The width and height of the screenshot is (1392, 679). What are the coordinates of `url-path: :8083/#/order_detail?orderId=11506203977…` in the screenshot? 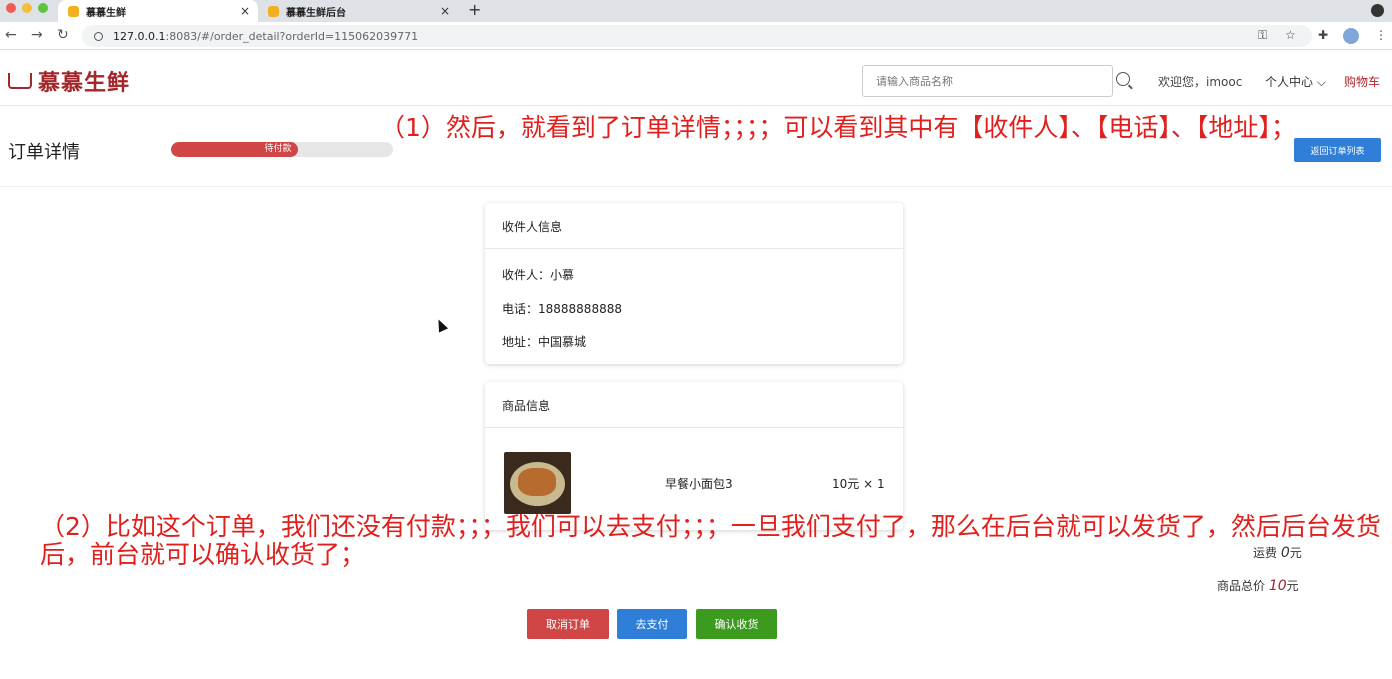 It's located at (292, 36).